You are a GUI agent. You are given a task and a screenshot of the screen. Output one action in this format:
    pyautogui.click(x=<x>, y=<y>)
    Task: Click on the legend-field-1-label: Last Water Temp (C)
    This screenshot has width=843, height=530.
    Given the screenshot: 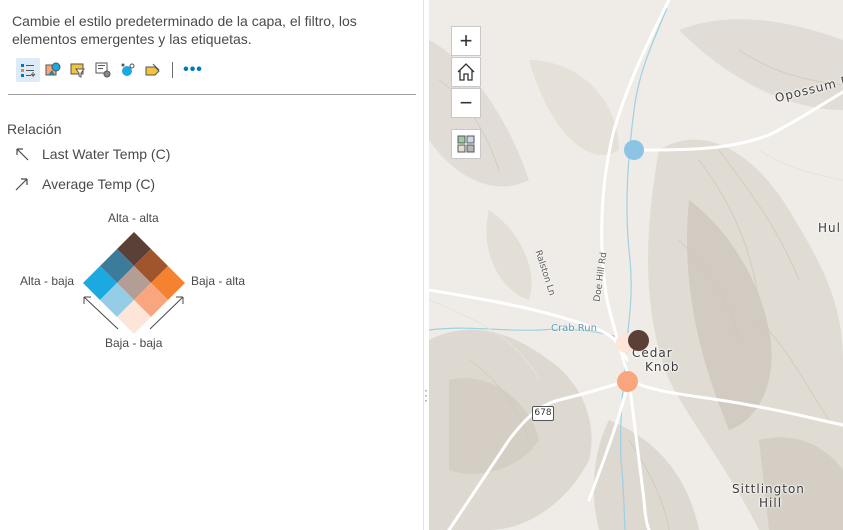 What is the action you would take?
    pyautogui.click(x=106, y=154)
    